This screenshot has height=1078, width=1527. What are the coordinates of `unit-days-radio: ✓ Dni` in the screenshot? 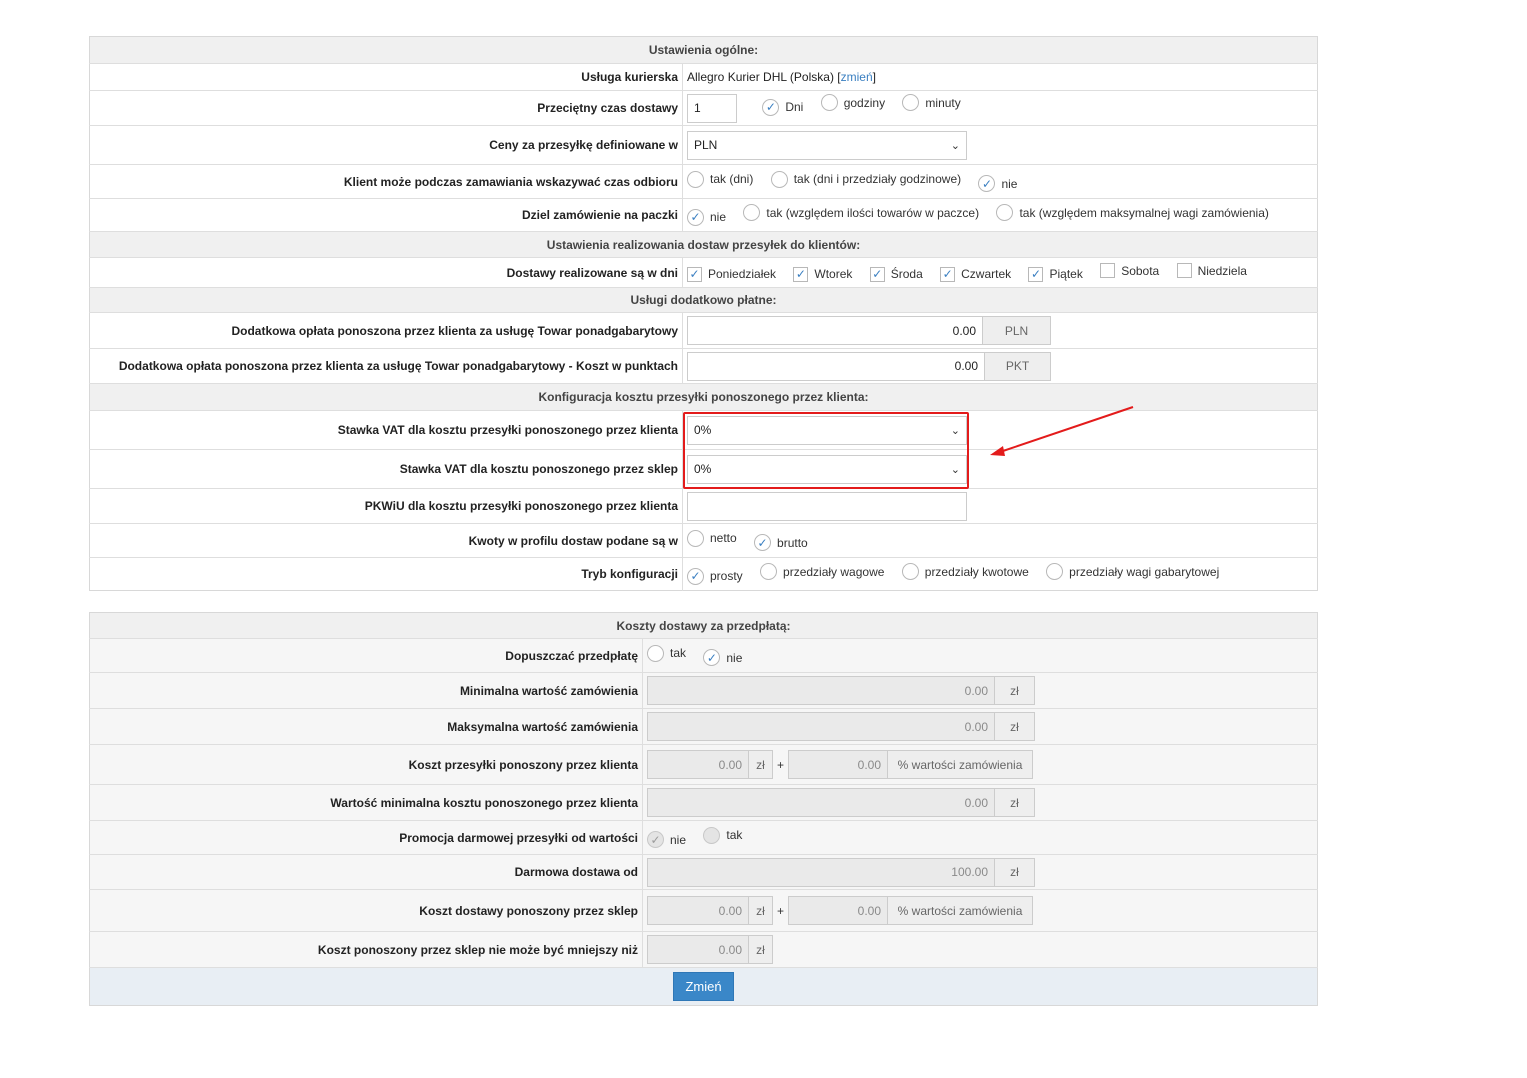 It's located at (782, 107).